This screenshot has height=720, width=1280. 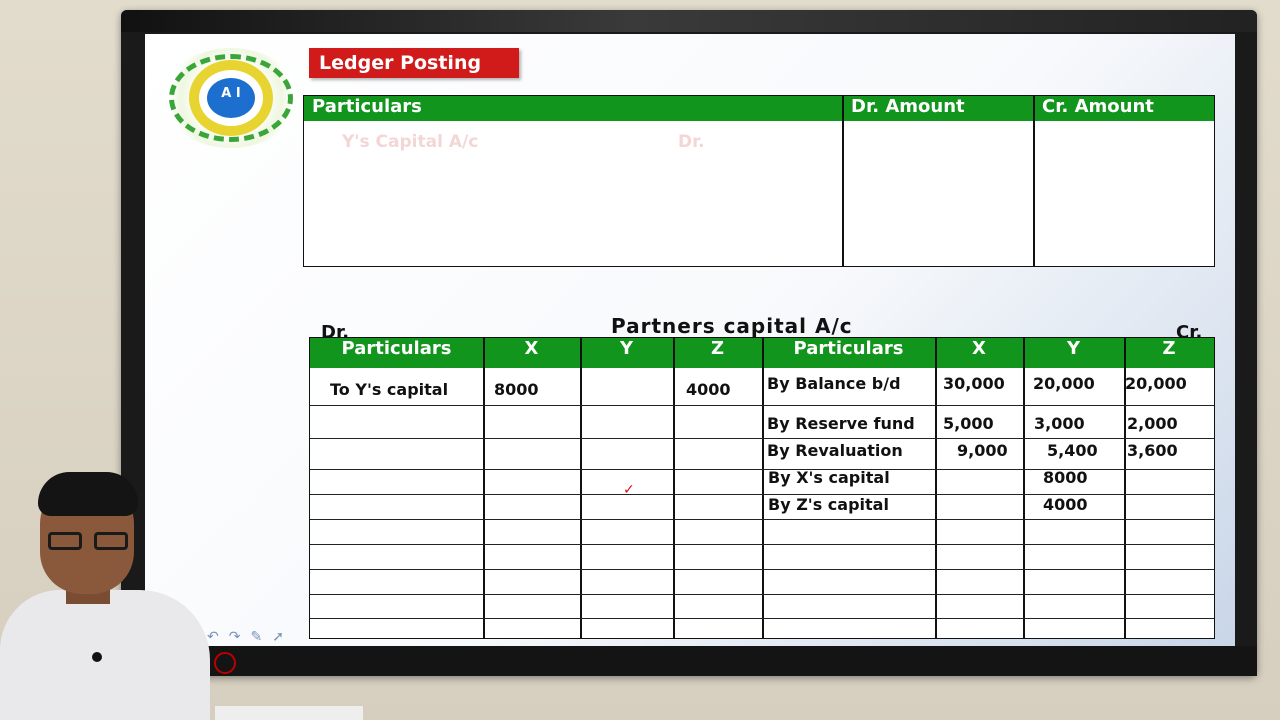 What do you see at coordinates (97, 657) in the screenshot?
I see `microphone-icon` at bounding box center [97, 657].